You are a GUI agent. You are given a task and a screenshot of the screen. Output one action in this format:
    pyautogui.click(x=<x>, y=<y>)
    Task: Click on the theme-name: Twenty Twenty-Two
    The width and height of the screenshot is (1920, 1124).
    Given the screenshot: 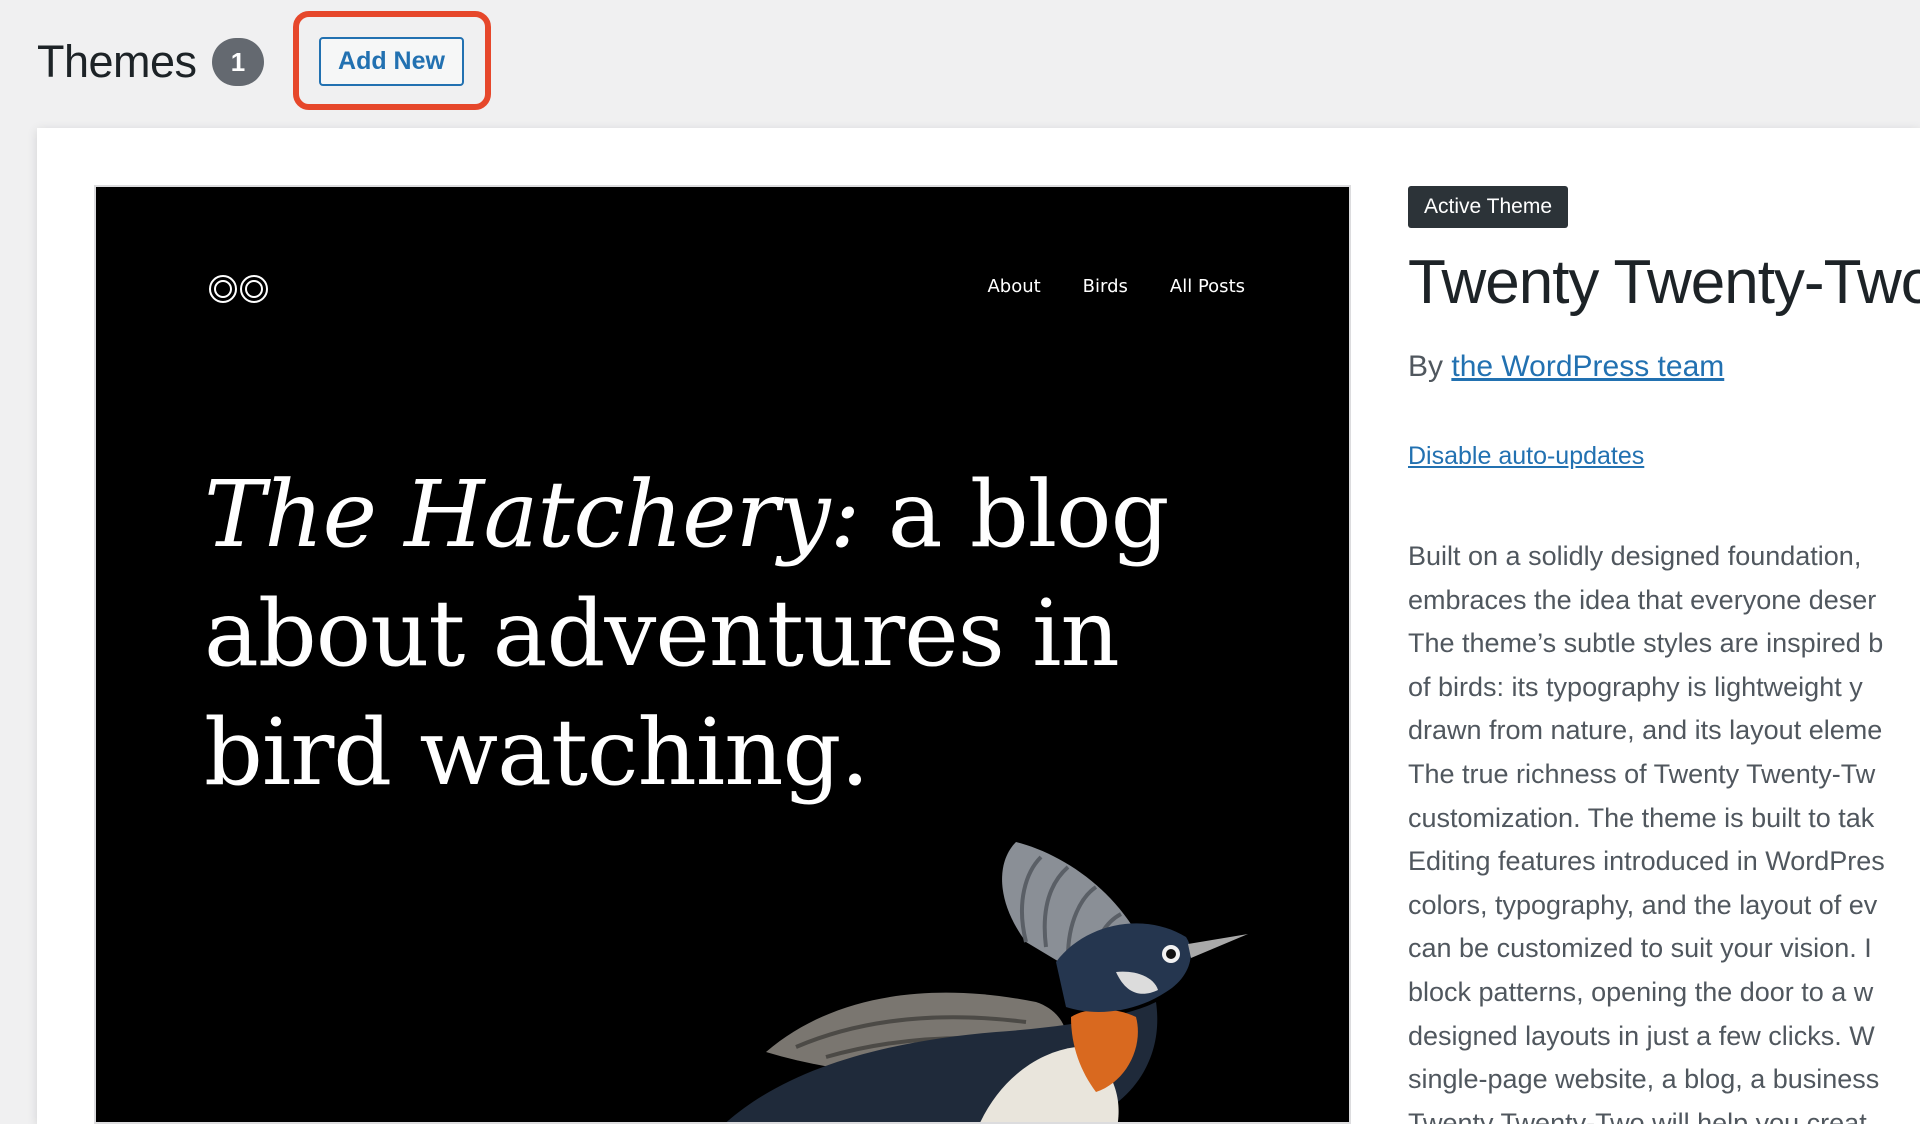 What is the action you would take?
    pyautogui.click(x=1664, y=282)
    